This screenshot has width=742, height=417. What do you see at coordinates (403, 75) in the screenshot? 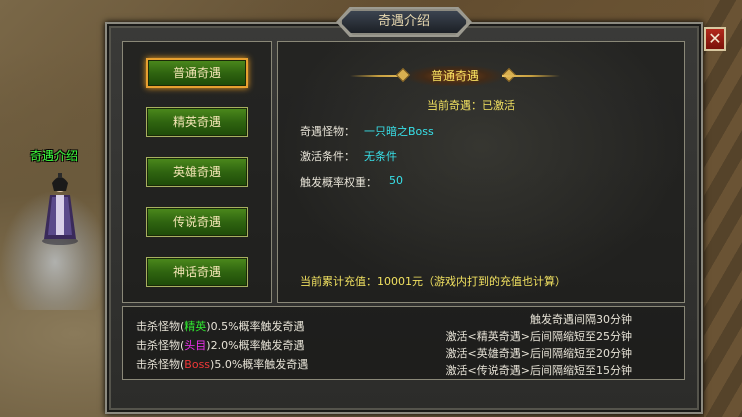
I see `header-ornament-left` at bounding box center [403, 75].